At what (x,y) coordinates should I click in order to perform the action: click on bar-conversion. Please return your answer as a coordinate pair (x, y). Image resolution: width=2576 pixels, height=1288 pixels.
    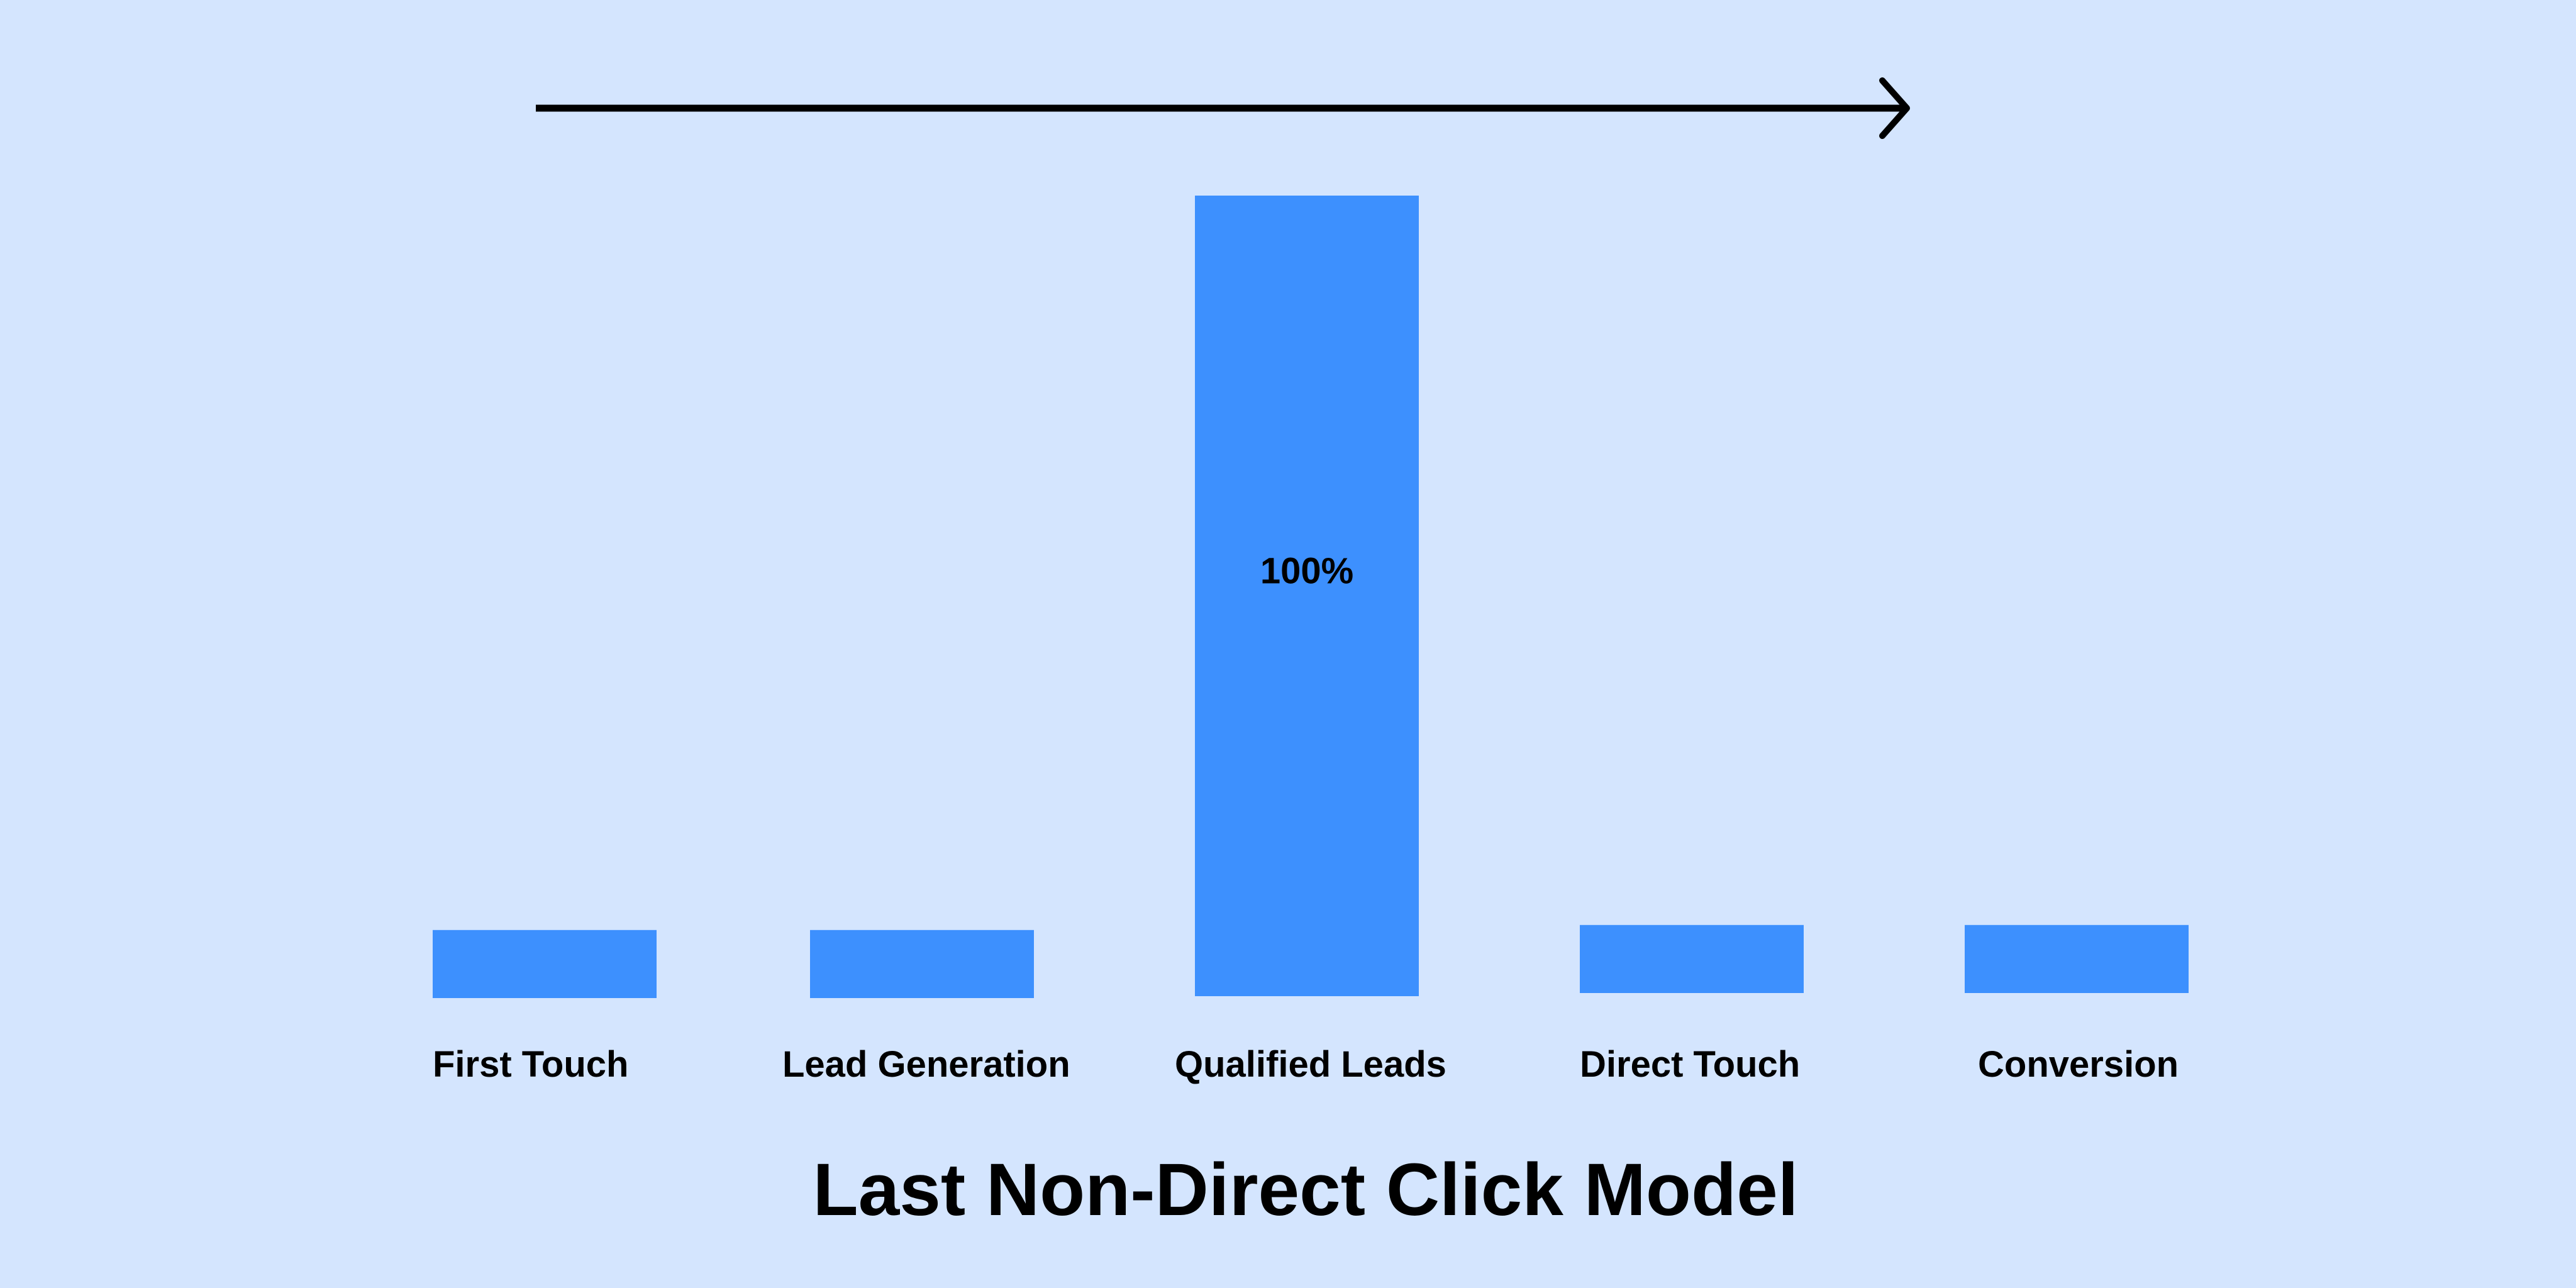
    Looking at the image, I should click on (2077, 958).